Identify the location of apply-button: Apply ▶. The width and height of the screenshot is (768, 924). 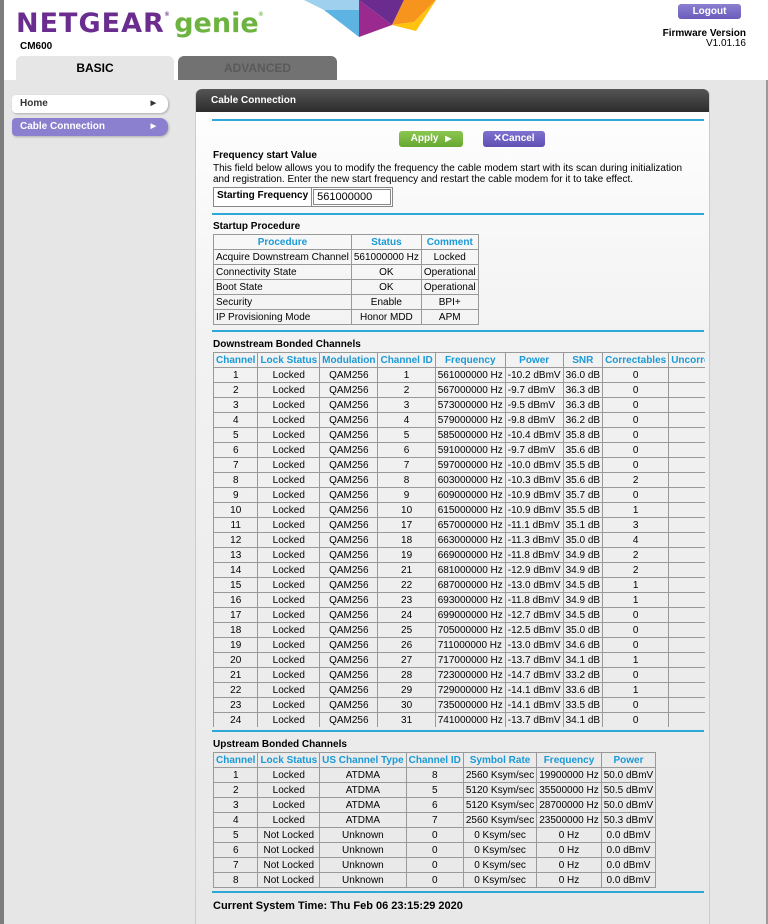
(431, 139).